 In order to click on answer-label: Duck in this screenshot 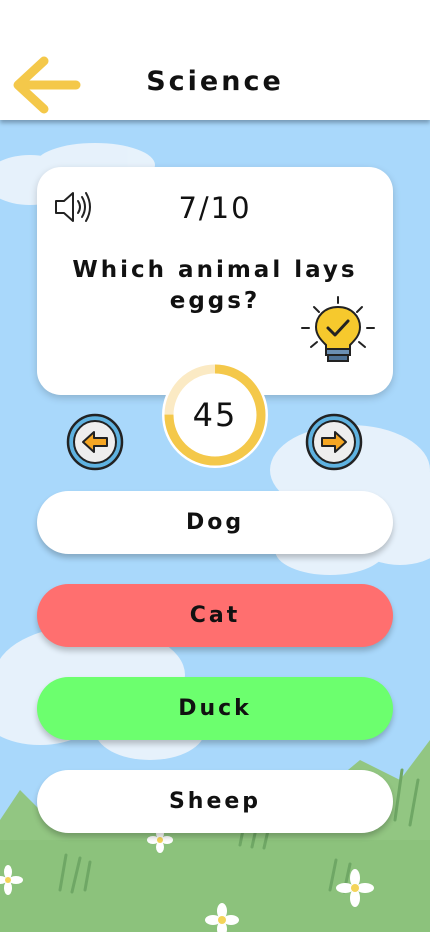, I will do `click(215, 708)`.